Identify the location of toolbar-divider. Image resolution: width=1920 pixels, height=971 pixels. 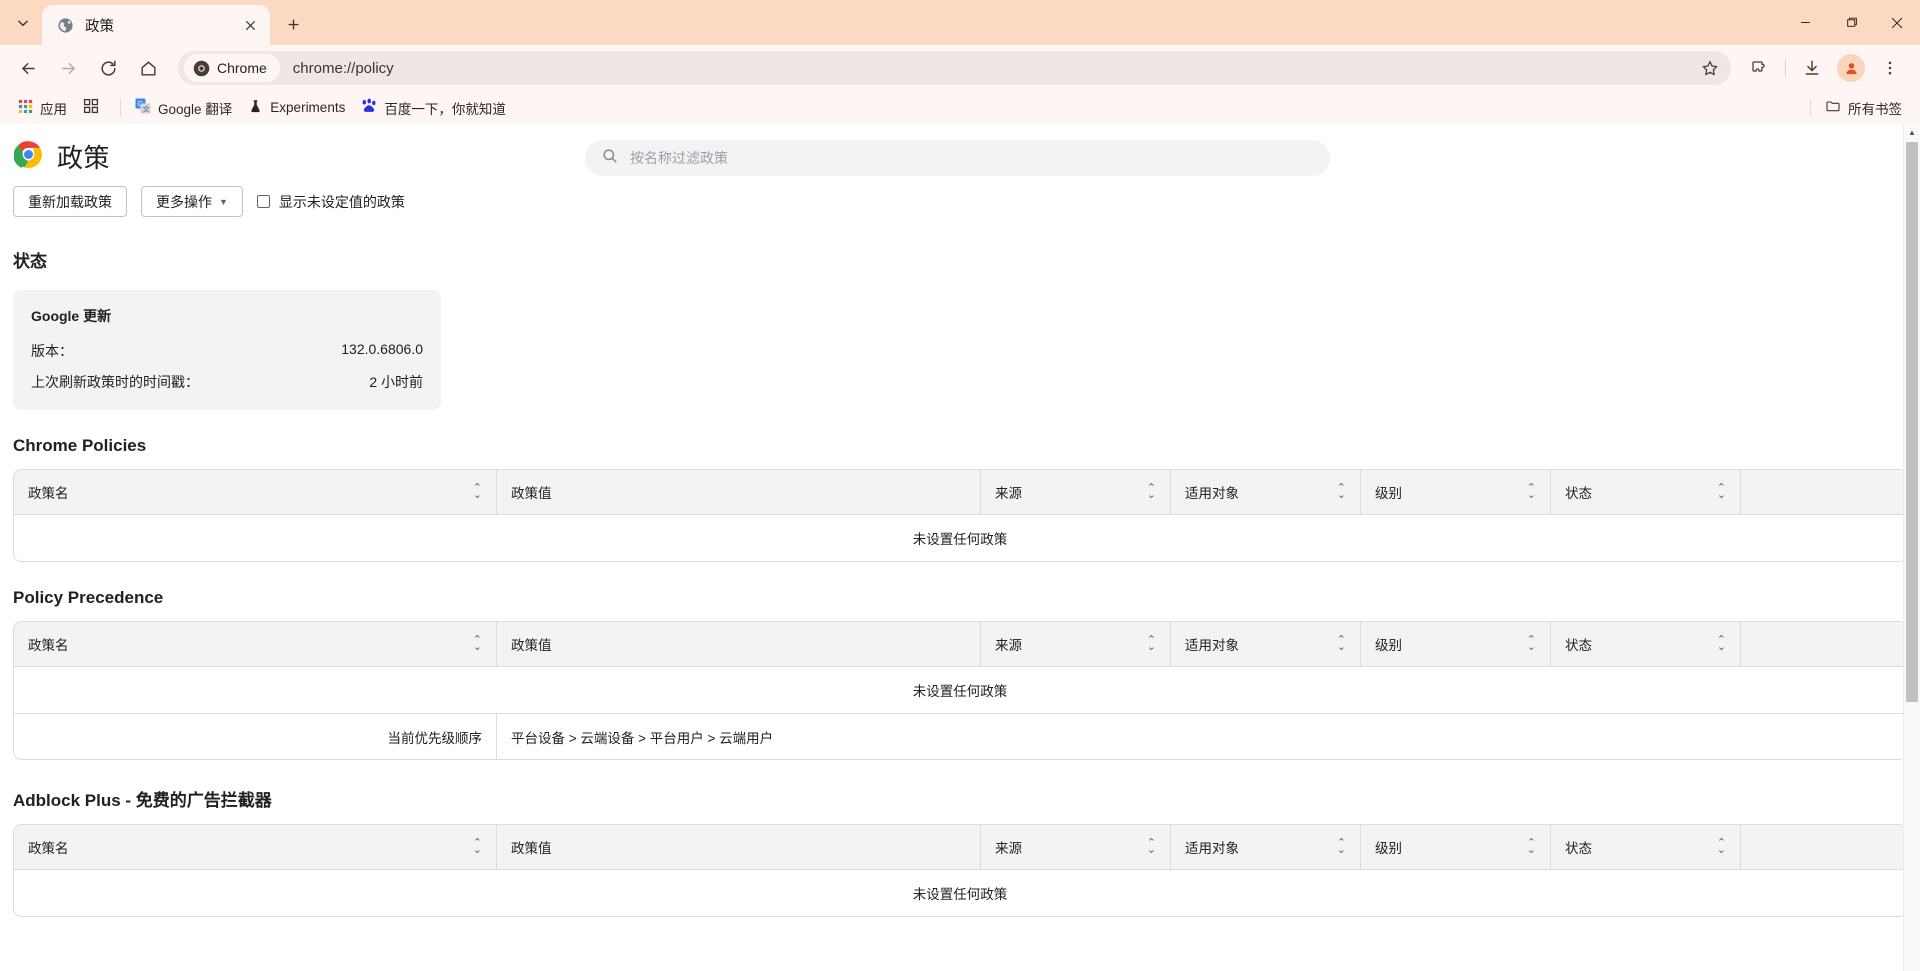
(1785, 68).